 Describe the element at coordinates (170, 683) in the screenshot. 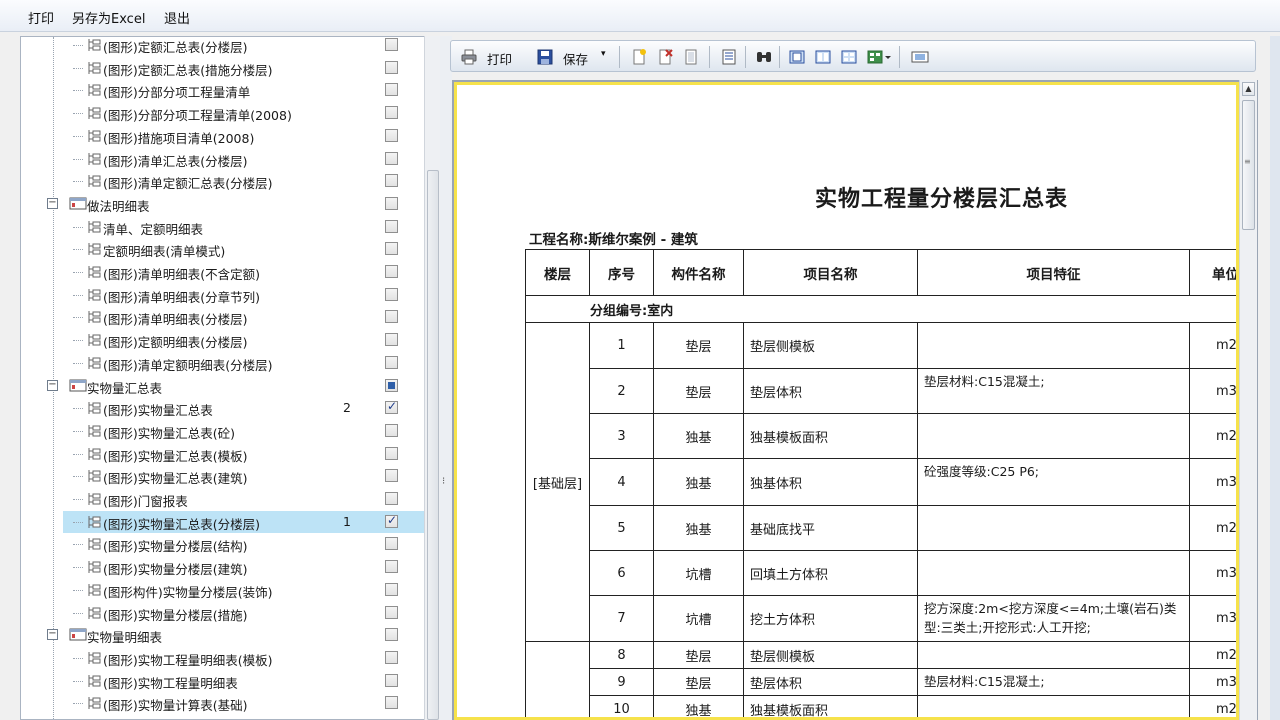

I see `tree-item-label: (图形)实物工程量明细表` at that location.